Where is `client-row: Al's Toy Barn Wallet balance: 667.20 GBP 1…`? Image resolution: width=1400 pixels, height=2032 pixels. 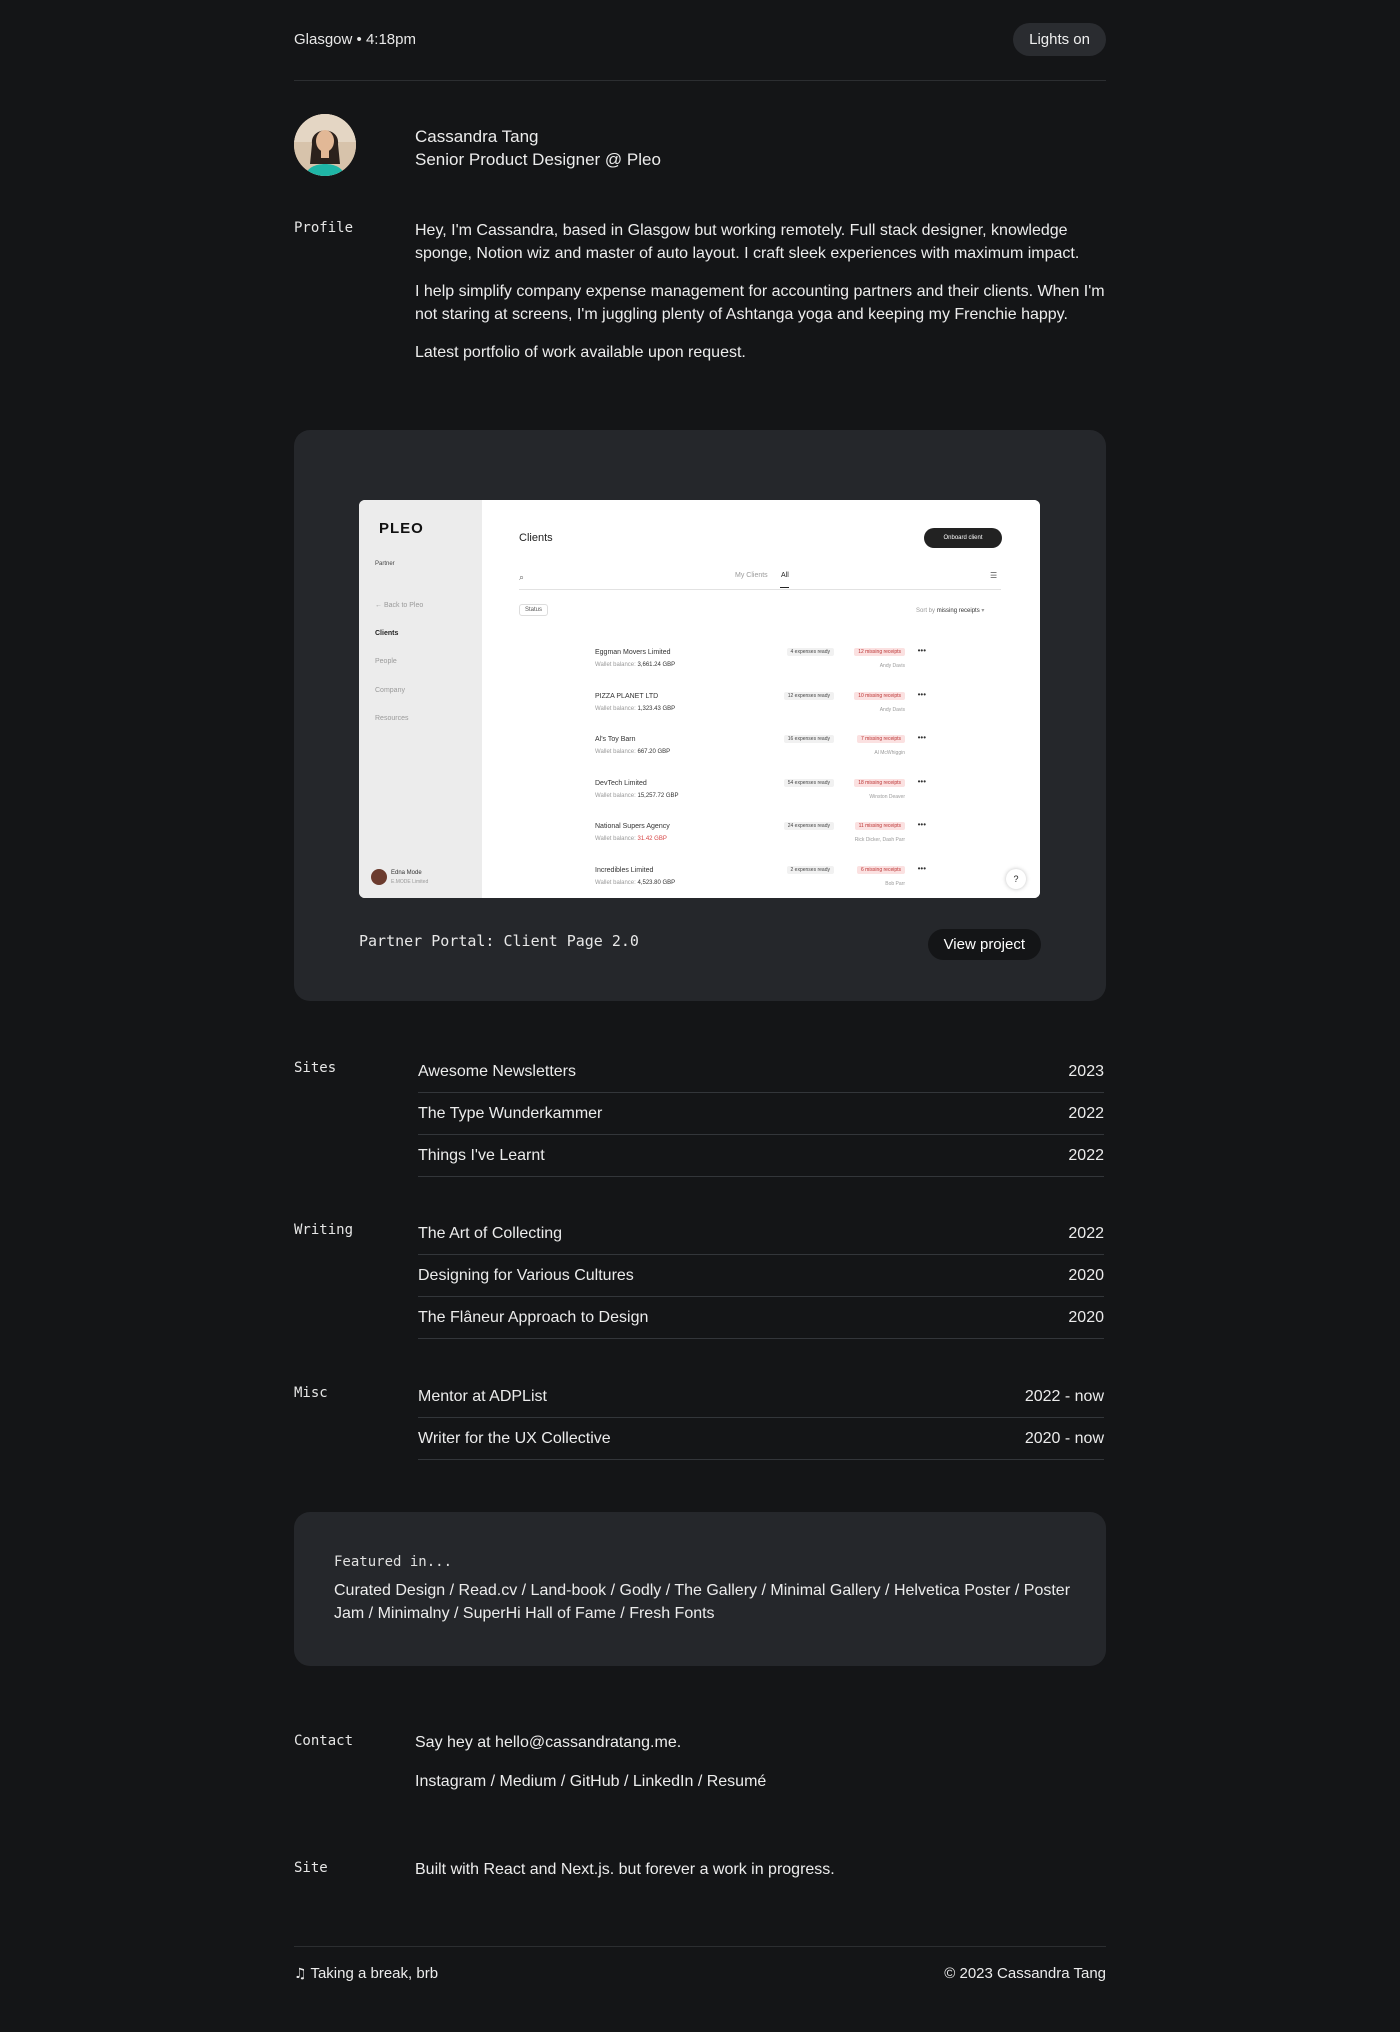 client-row: Al's Toy Barn Wallet balance: 667.20 GBP 1… is located at coordinates (761, 749).